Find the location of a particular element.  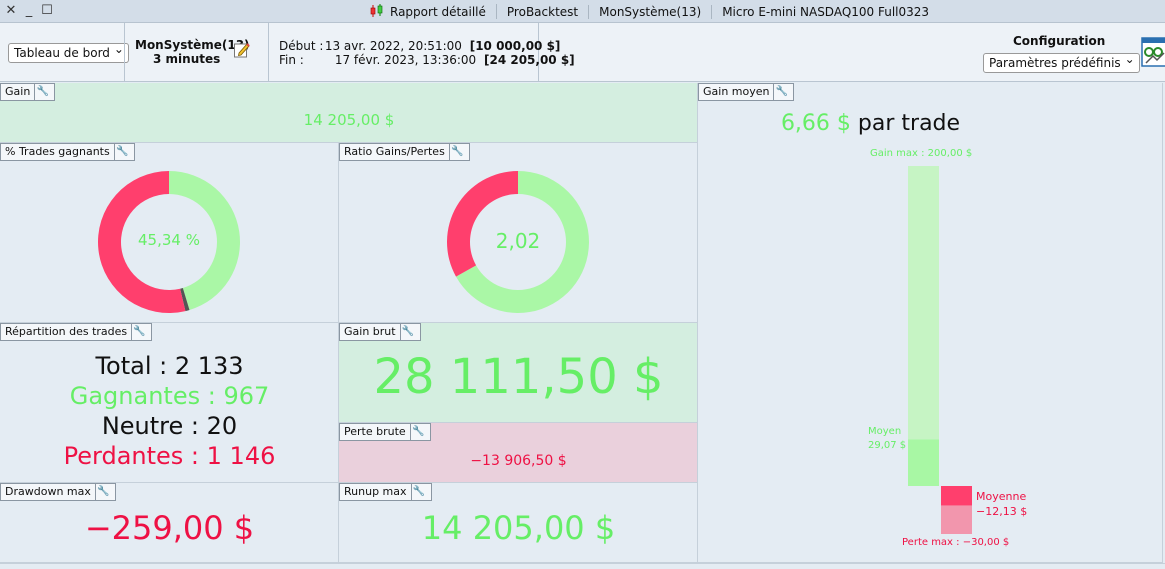

gross-loss-panel: Perte brute 🔧 −13 906,50 $ is located at coordinates (518, 453).